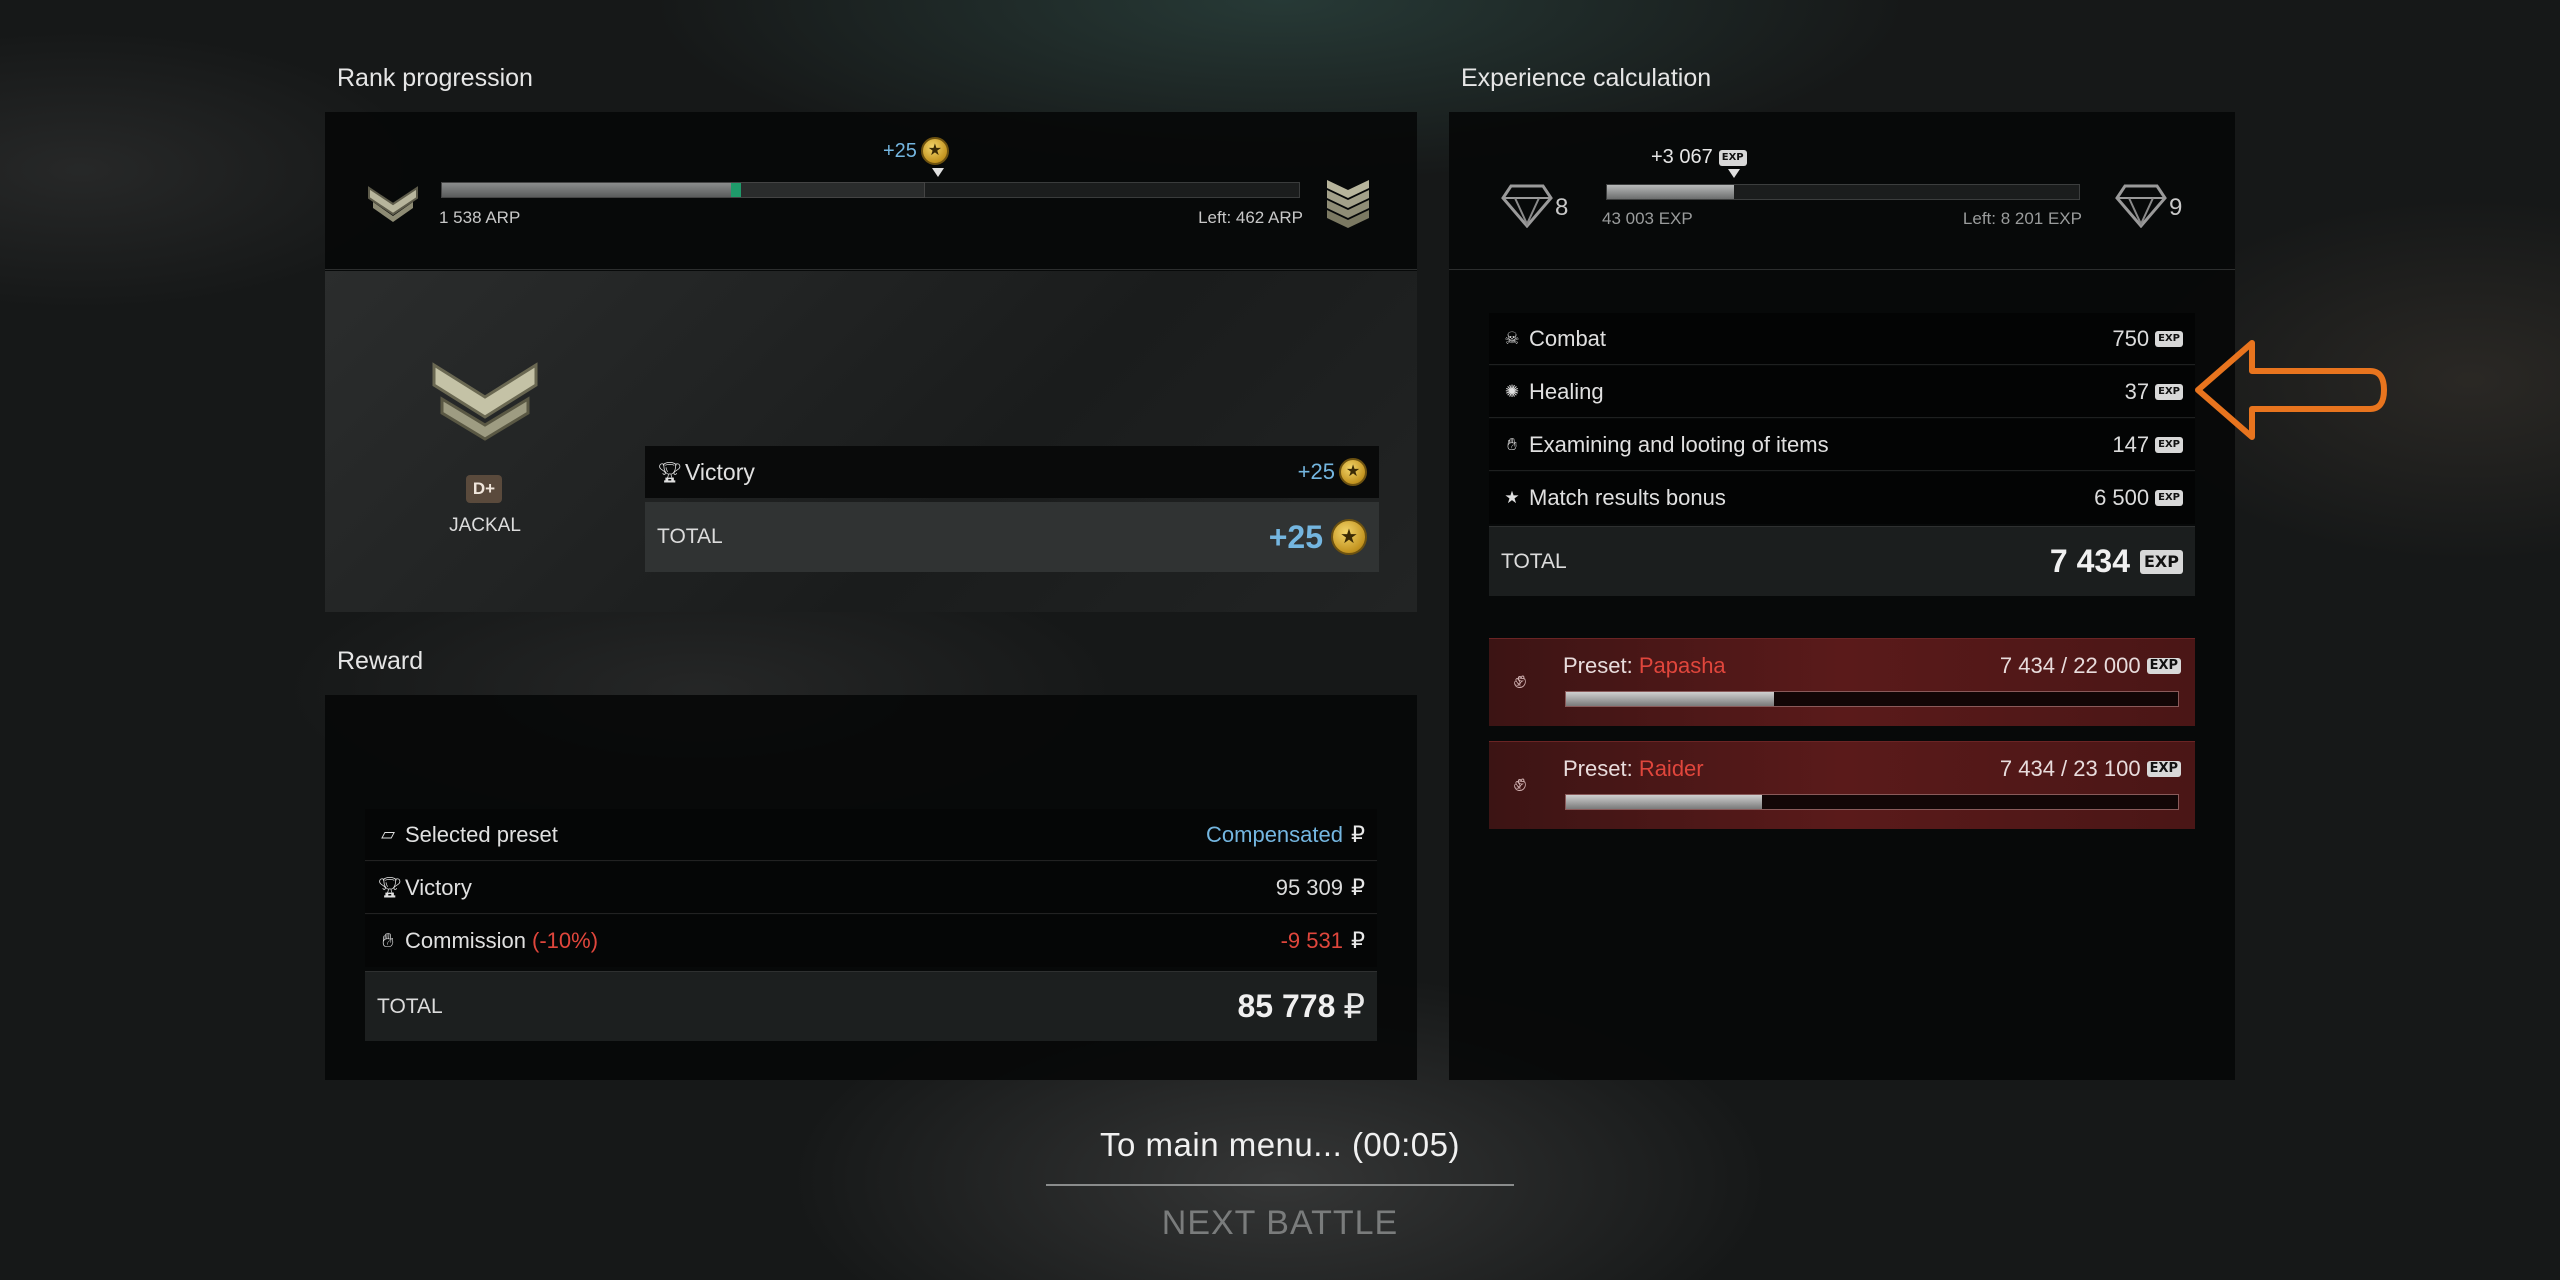 This screenshot has width=2560, height=1280. What do you see at coordinates (1562, 207) in the screenshot?
I see `level-current: 8` at bounding box center [1562, 207].